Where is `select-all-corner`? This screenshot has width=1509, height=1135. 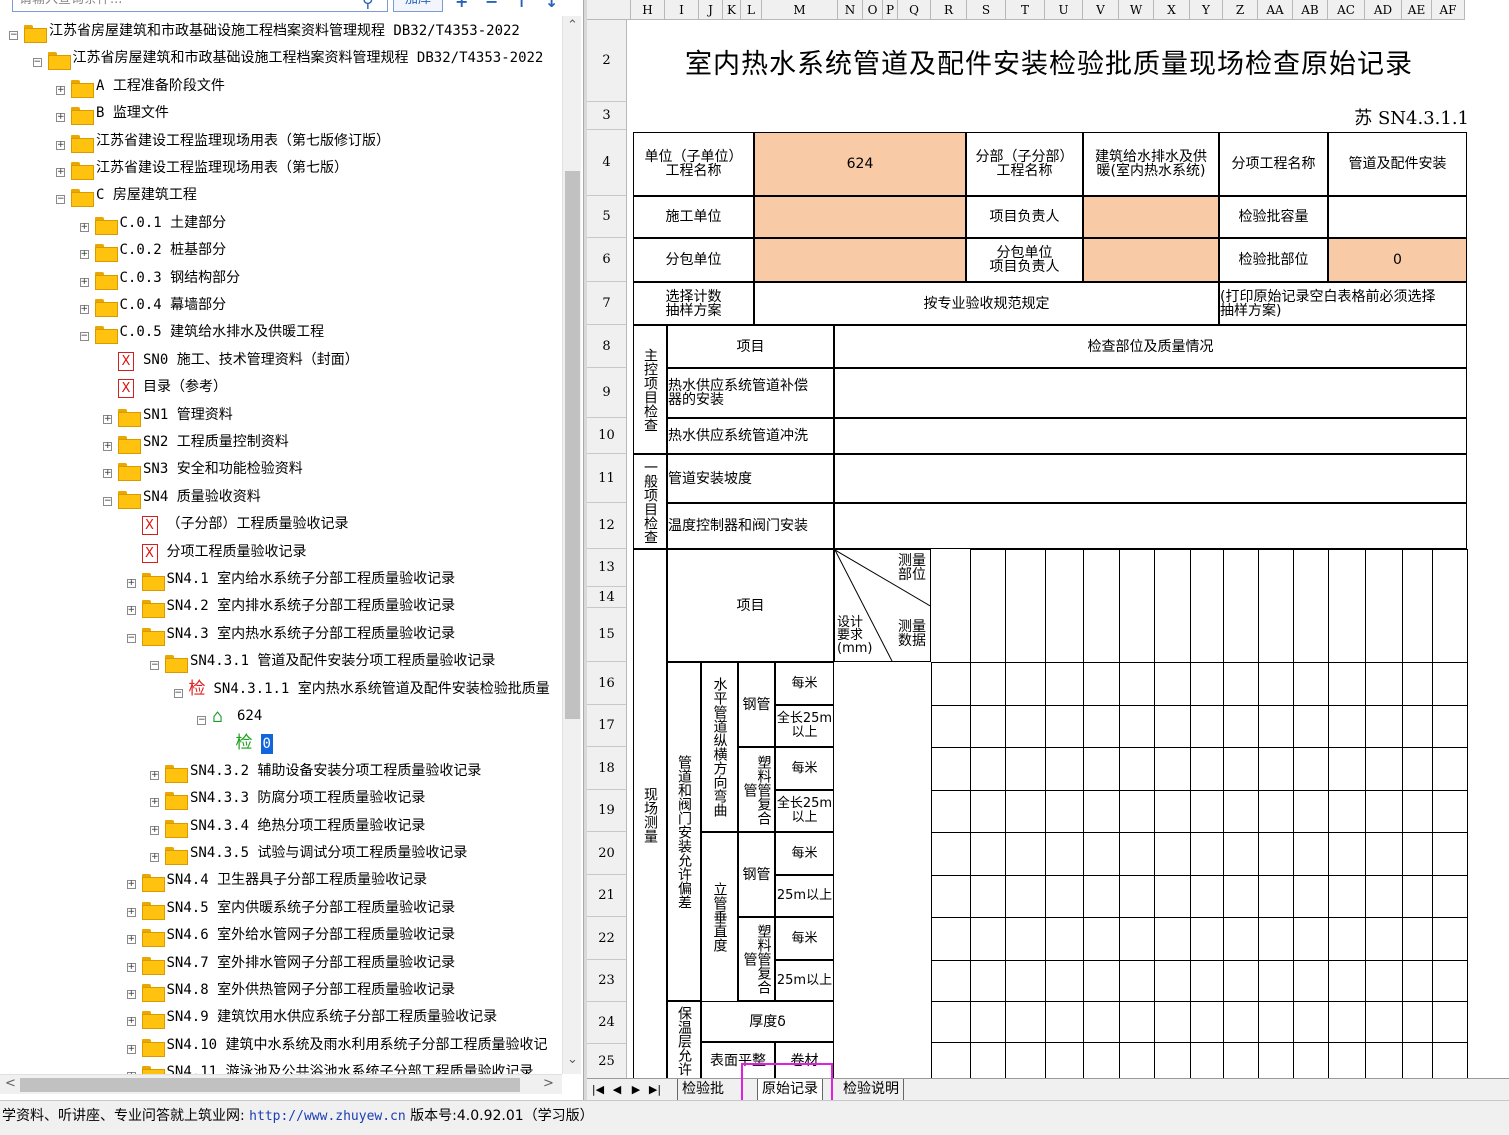
select-all-corner is located at coordinates (609, 10).